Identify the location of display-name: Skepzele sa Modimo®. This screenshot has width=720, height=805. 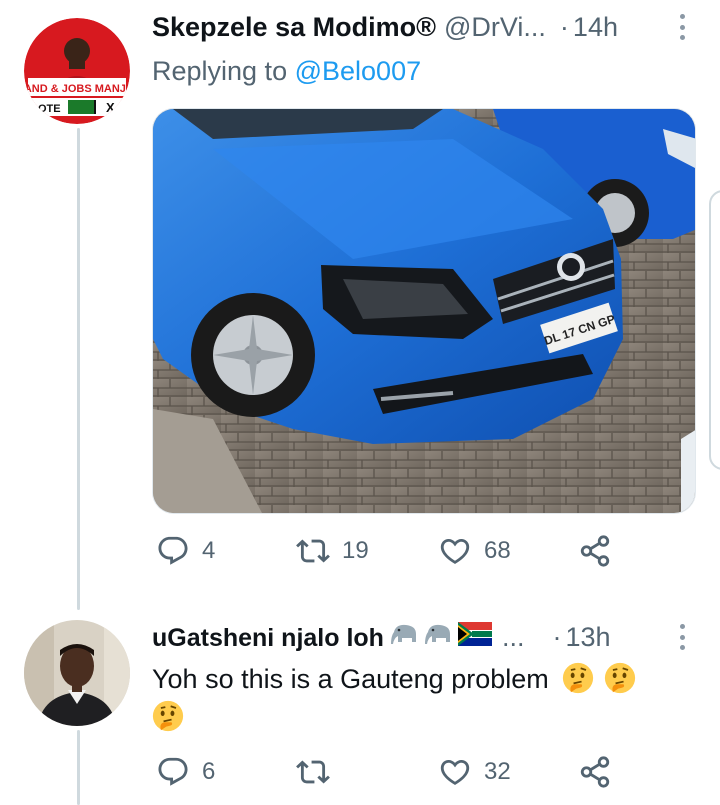
(294, 27).